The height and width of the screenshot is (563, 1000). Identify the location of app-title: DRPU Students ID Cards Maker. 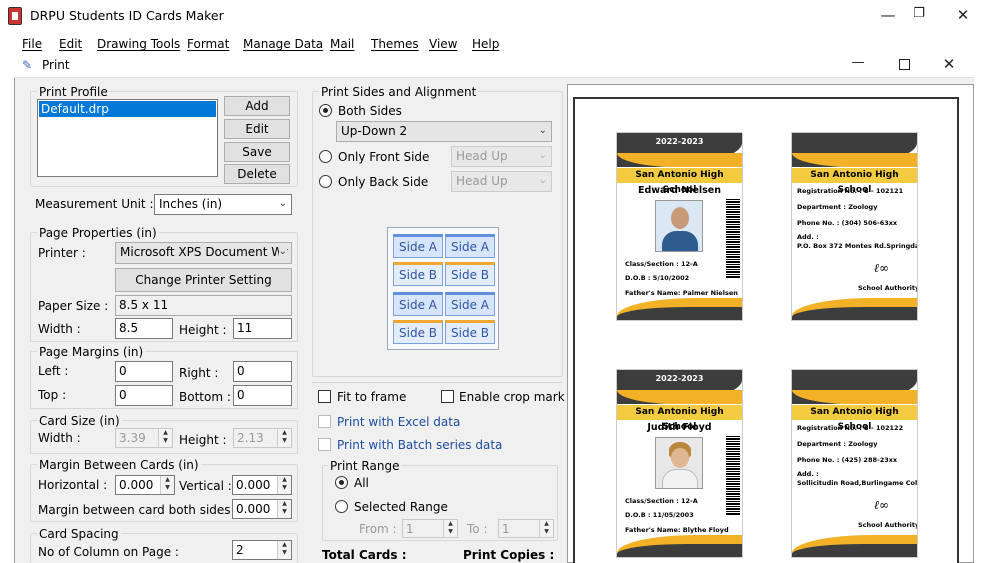
(127, 15).